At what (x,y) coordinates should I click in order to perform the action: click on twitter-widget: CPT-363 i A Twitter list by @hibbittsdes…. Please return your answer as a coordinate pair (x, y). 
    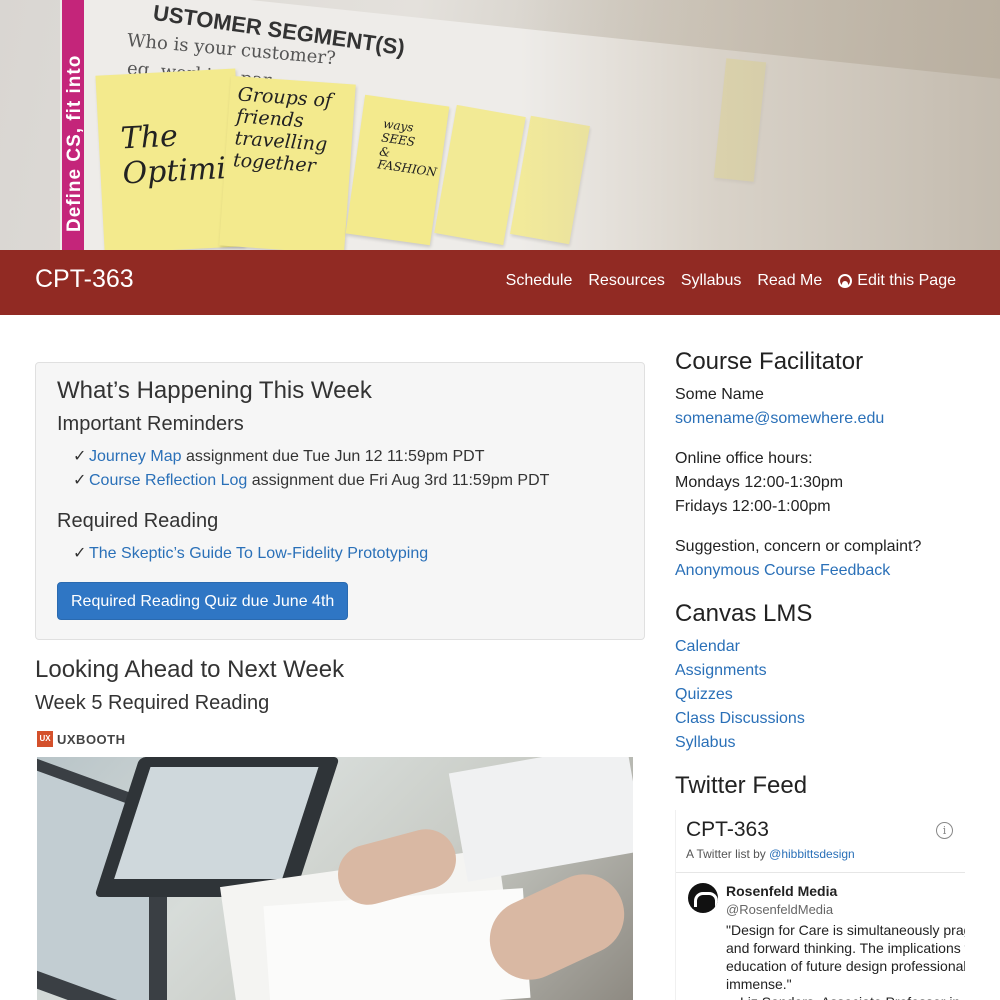
    Looking at the image, I should click on (820, 905).